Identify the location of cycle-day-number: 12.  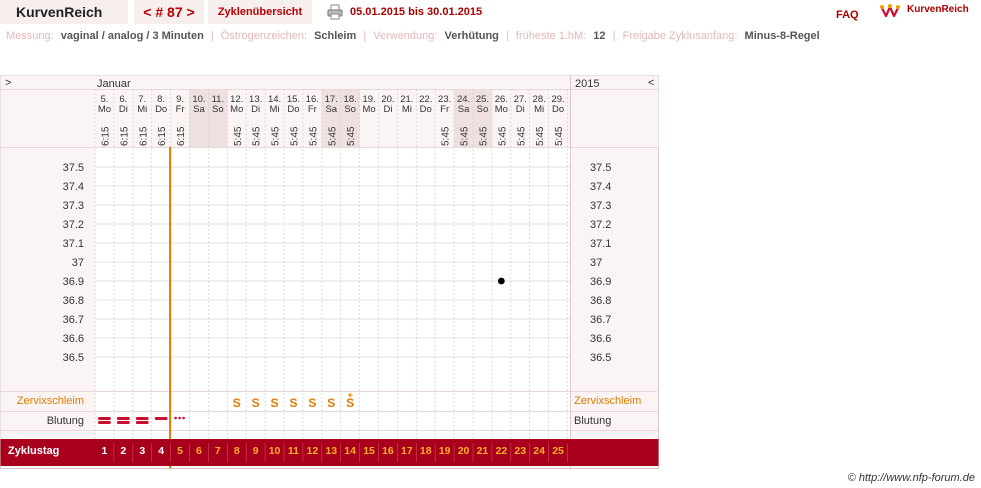
(313, 451).